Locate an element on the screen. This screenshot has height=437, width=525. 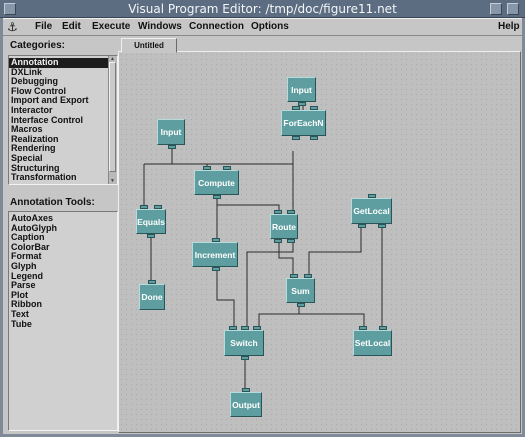
node-route: Route is located at coordinates (284, 226).